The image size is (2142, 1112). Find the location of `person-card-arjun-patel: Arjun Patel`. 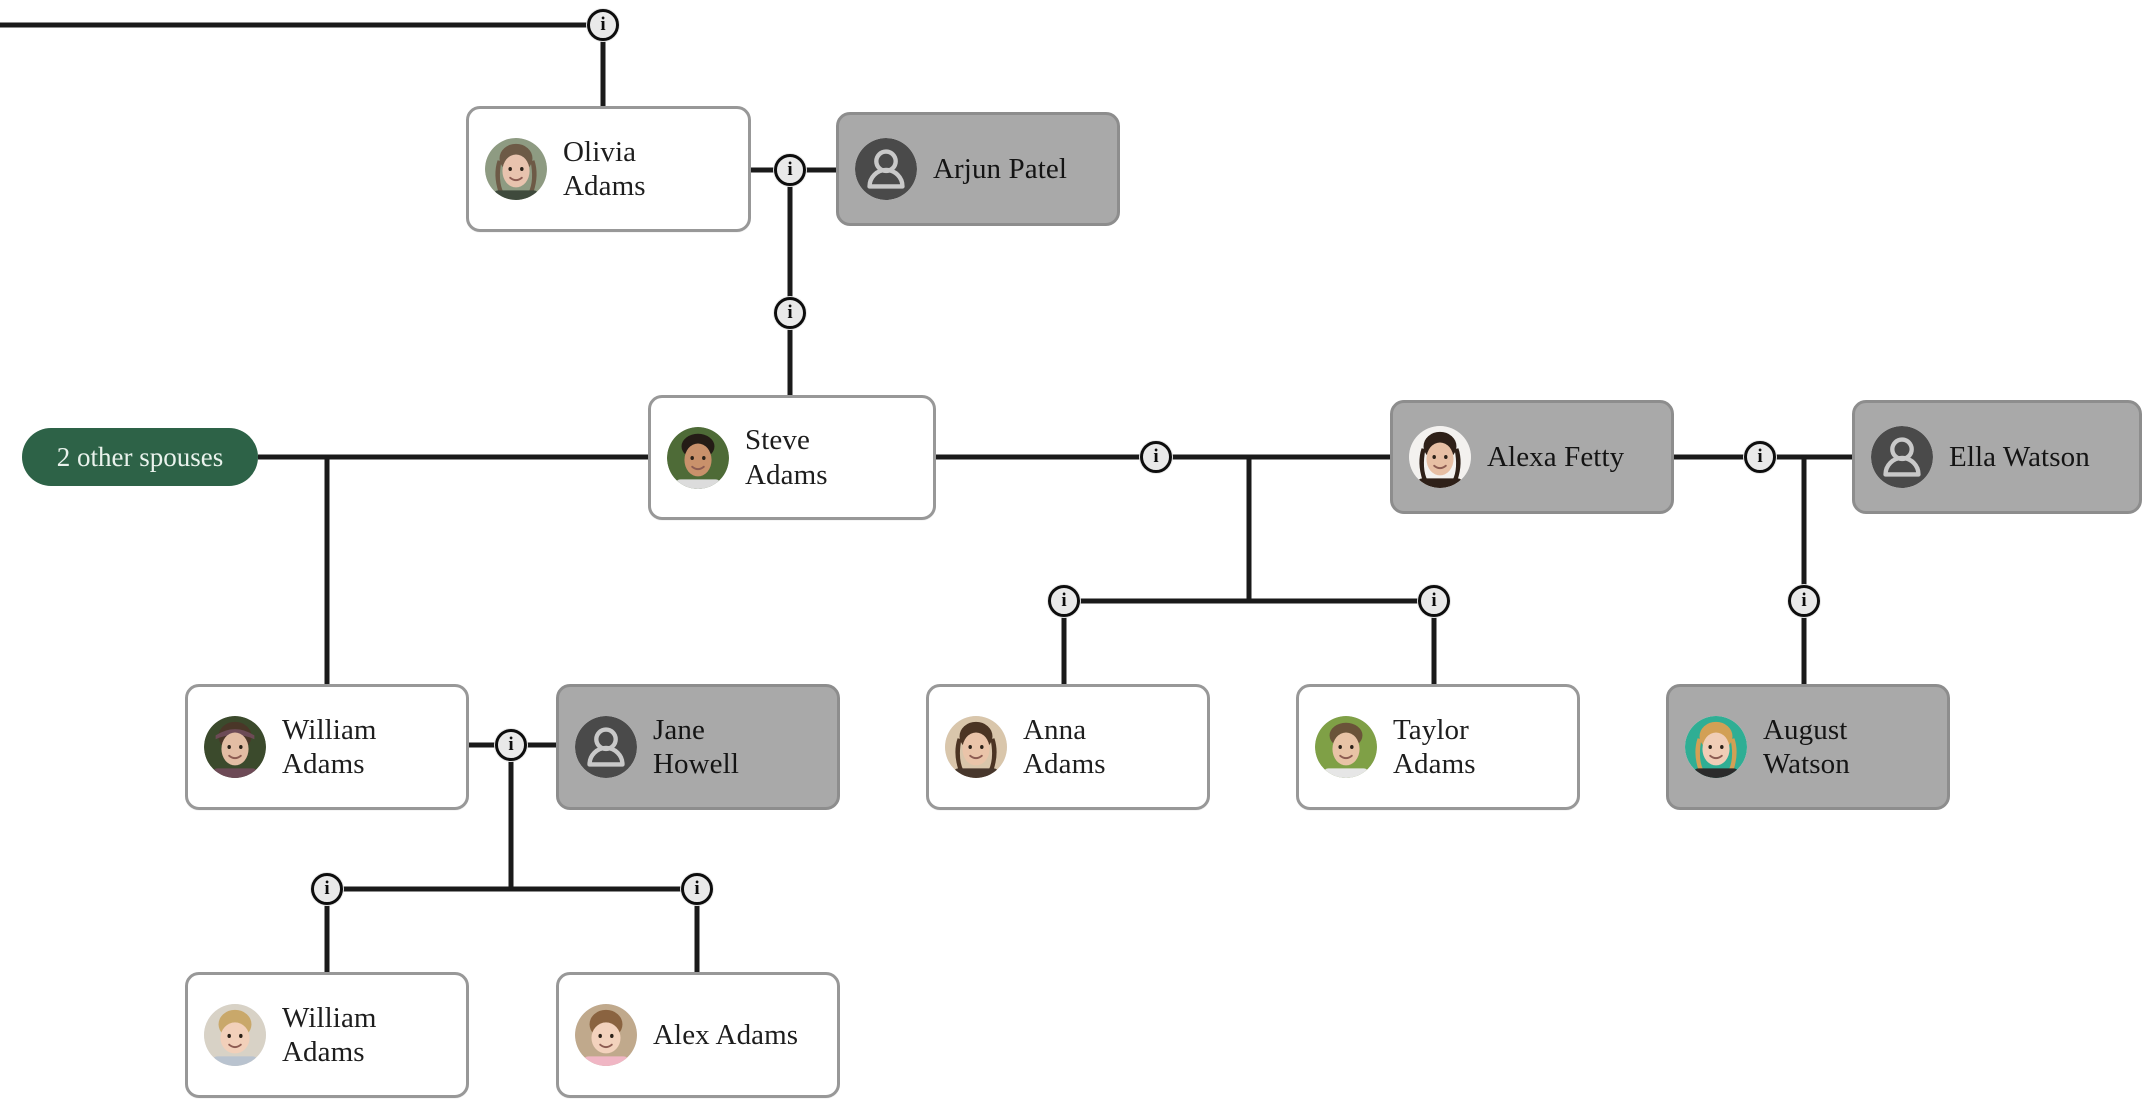

person-card-arjun-patel: Arjun Patel is located at coordinates (978, 169).